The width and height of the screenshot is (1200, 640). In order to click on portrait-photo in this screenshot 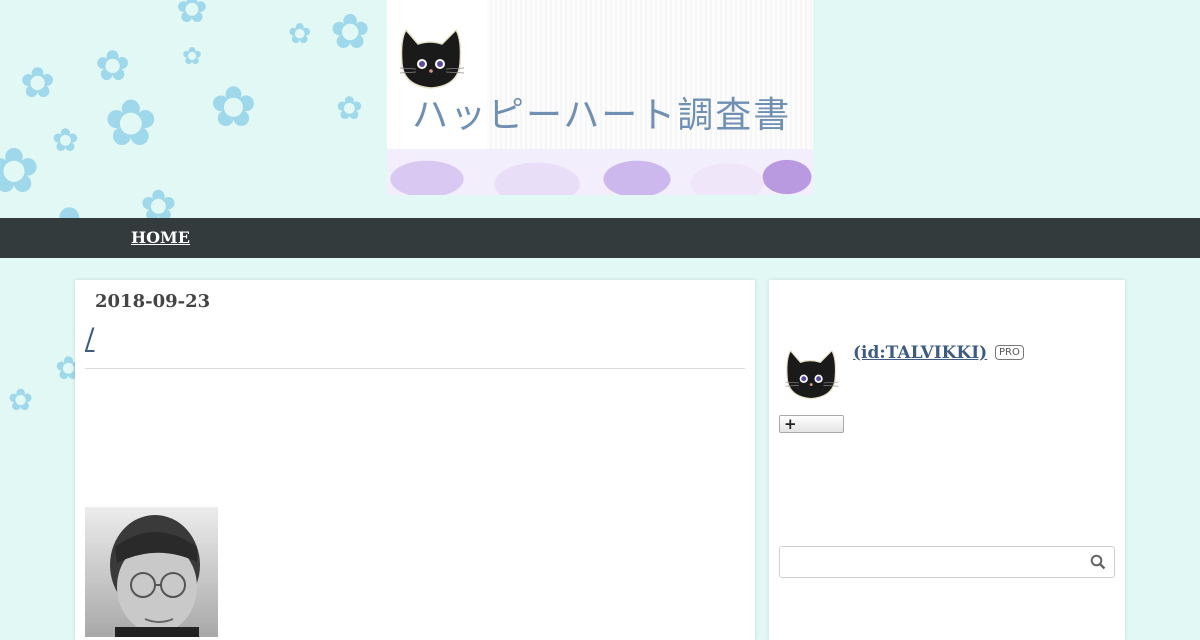, I will do `click(151, 572)`.